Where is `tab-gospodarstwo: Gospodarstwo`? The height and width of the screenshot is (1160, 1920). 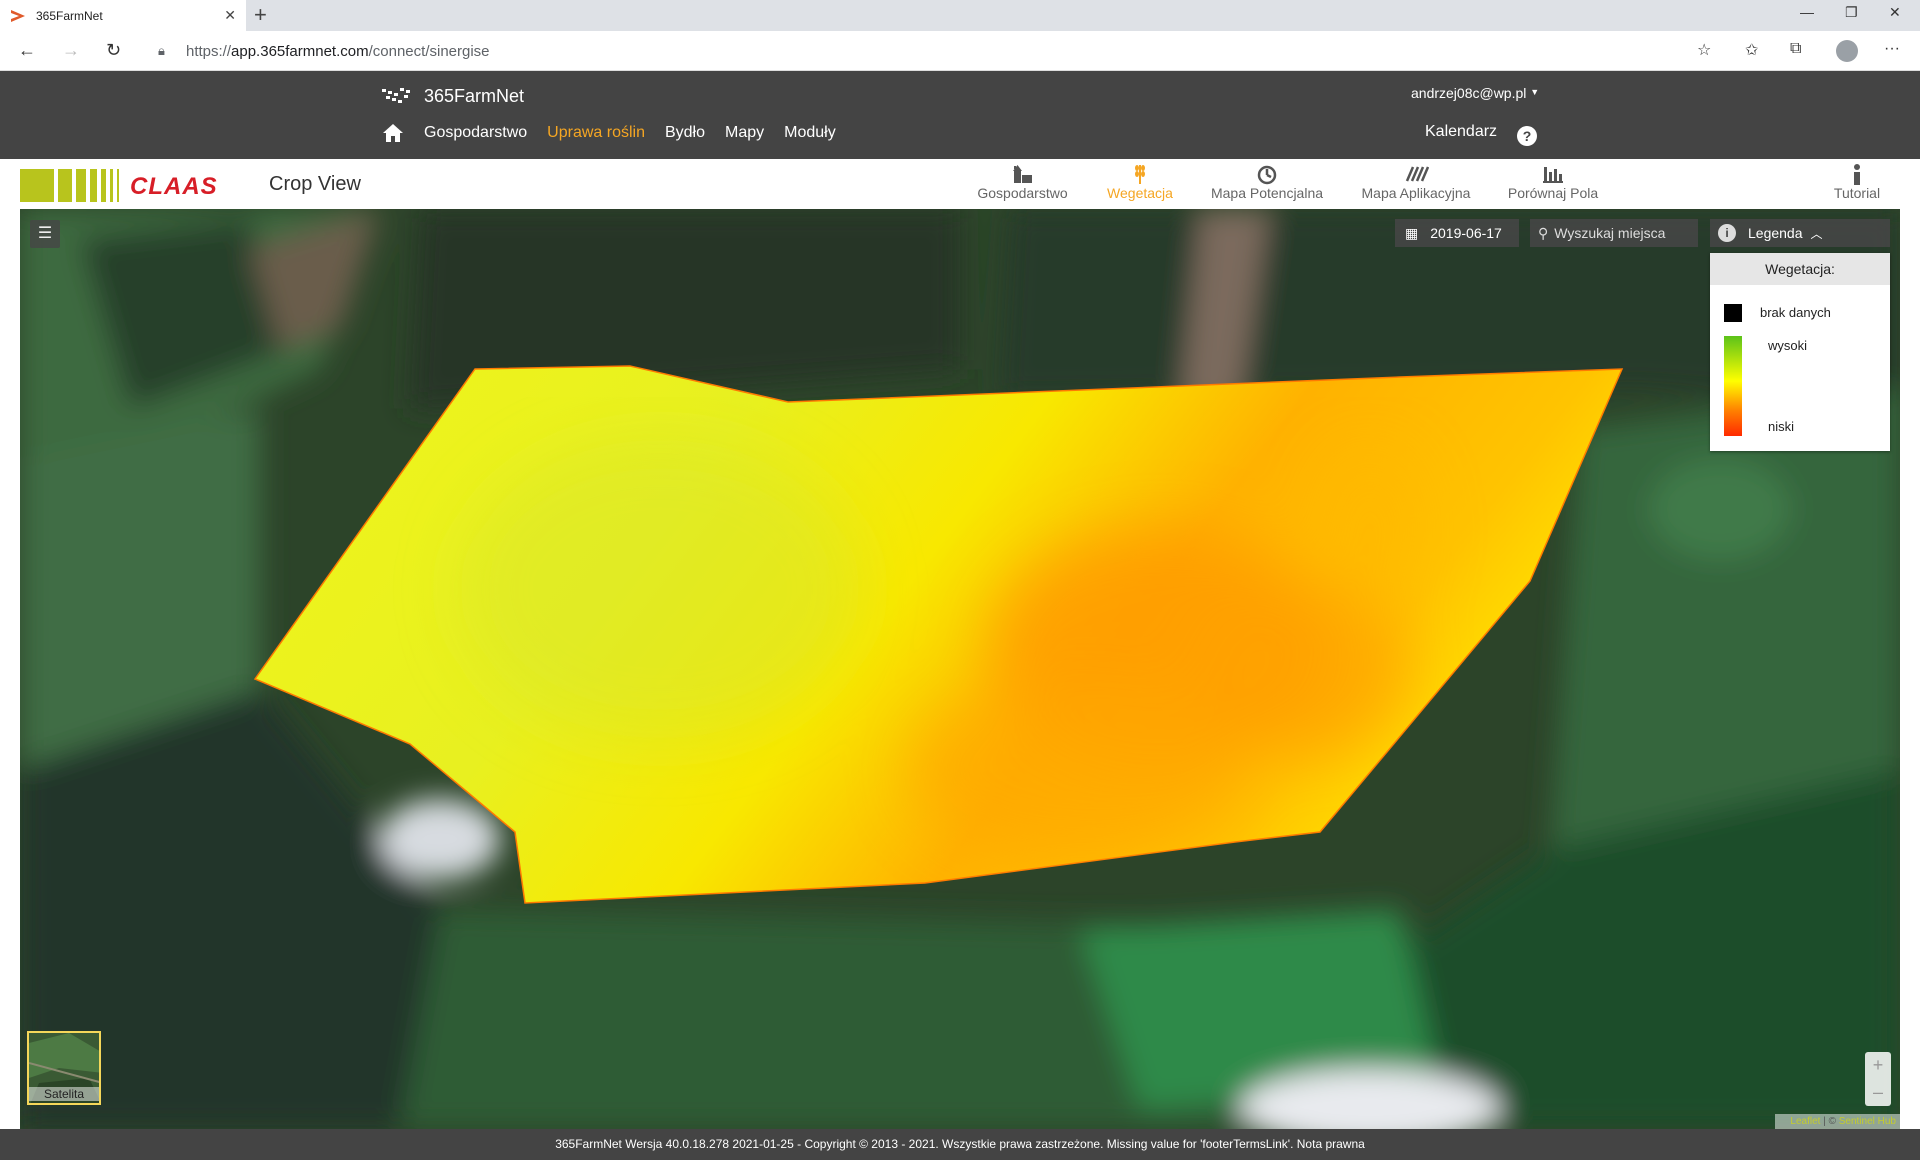 tab-gospodarstwo: Gospodarstwo is located at coordinates (1022, 182).